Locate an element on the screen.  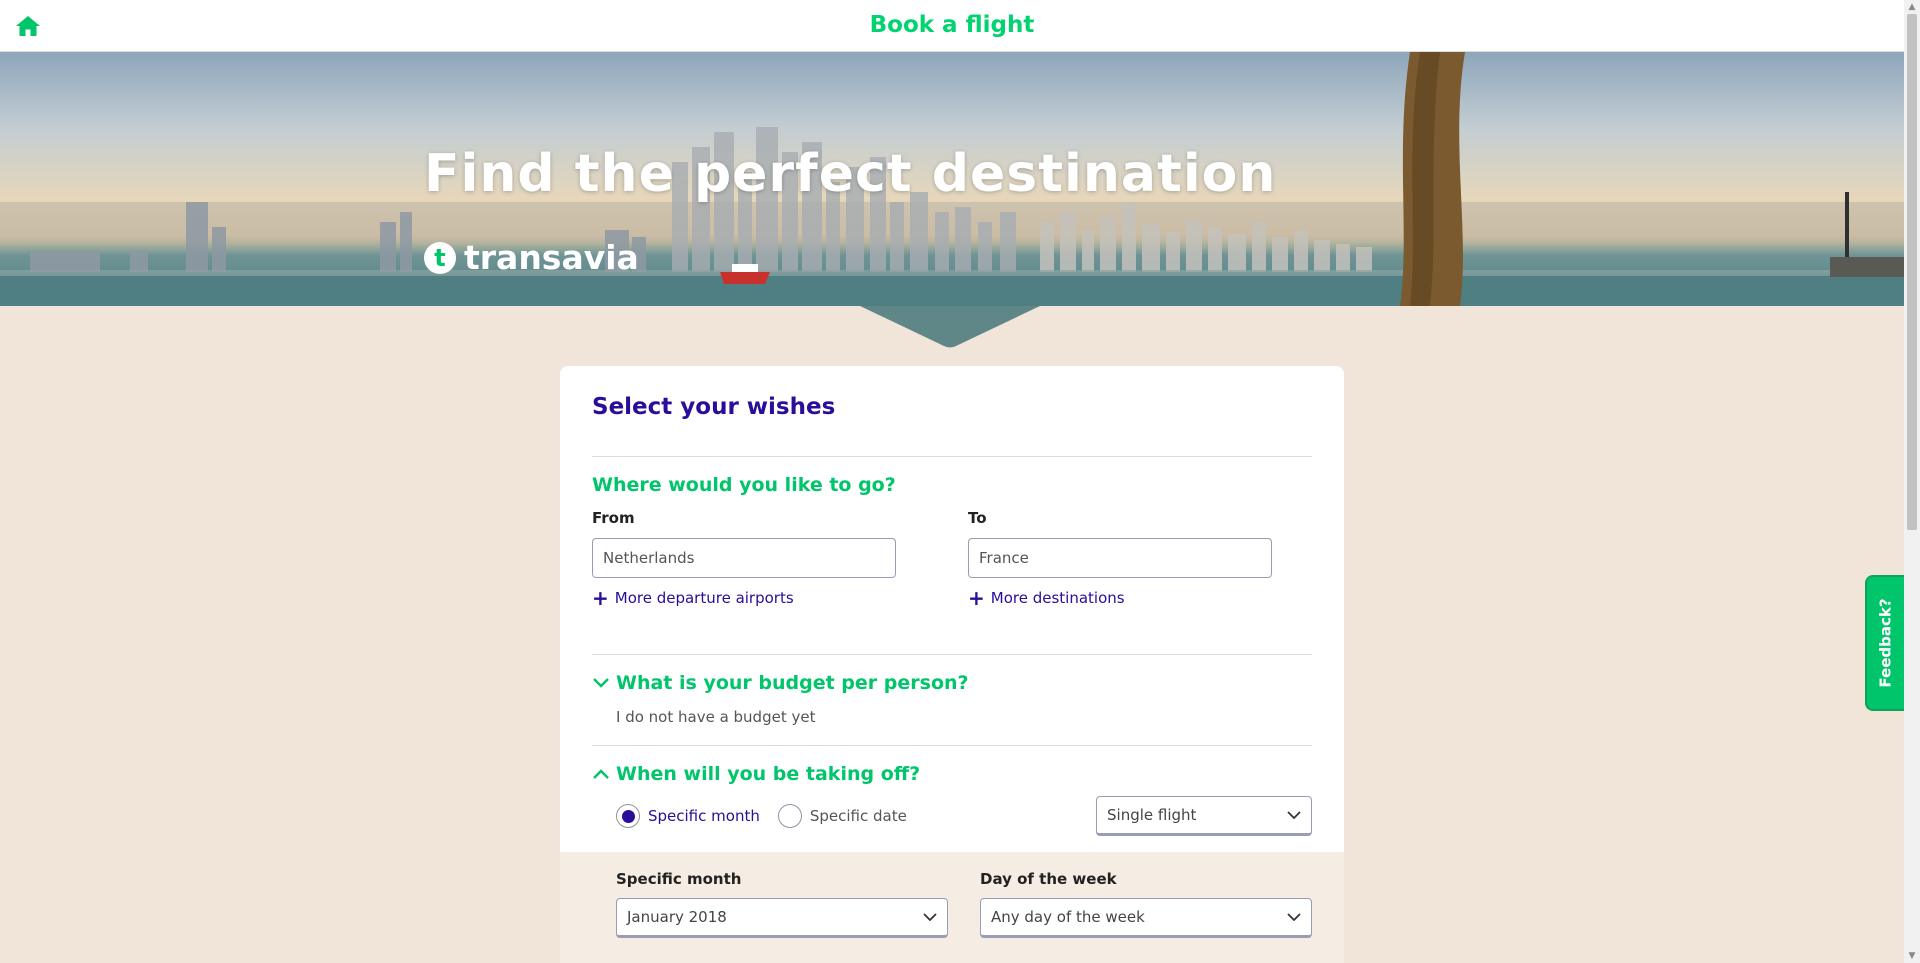
to-label: To is located at coordinates (977, 518).